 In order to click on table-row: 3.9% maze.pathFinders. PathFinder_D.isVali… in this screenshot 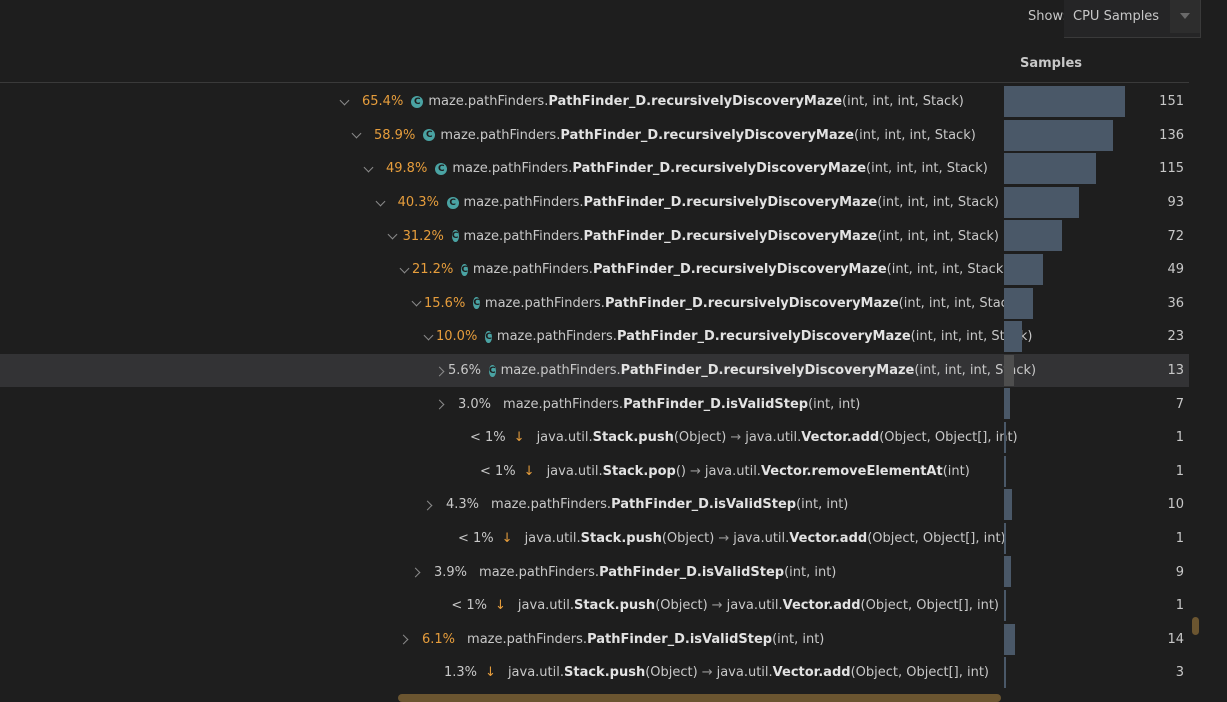, I will do `click(594, 572)`.